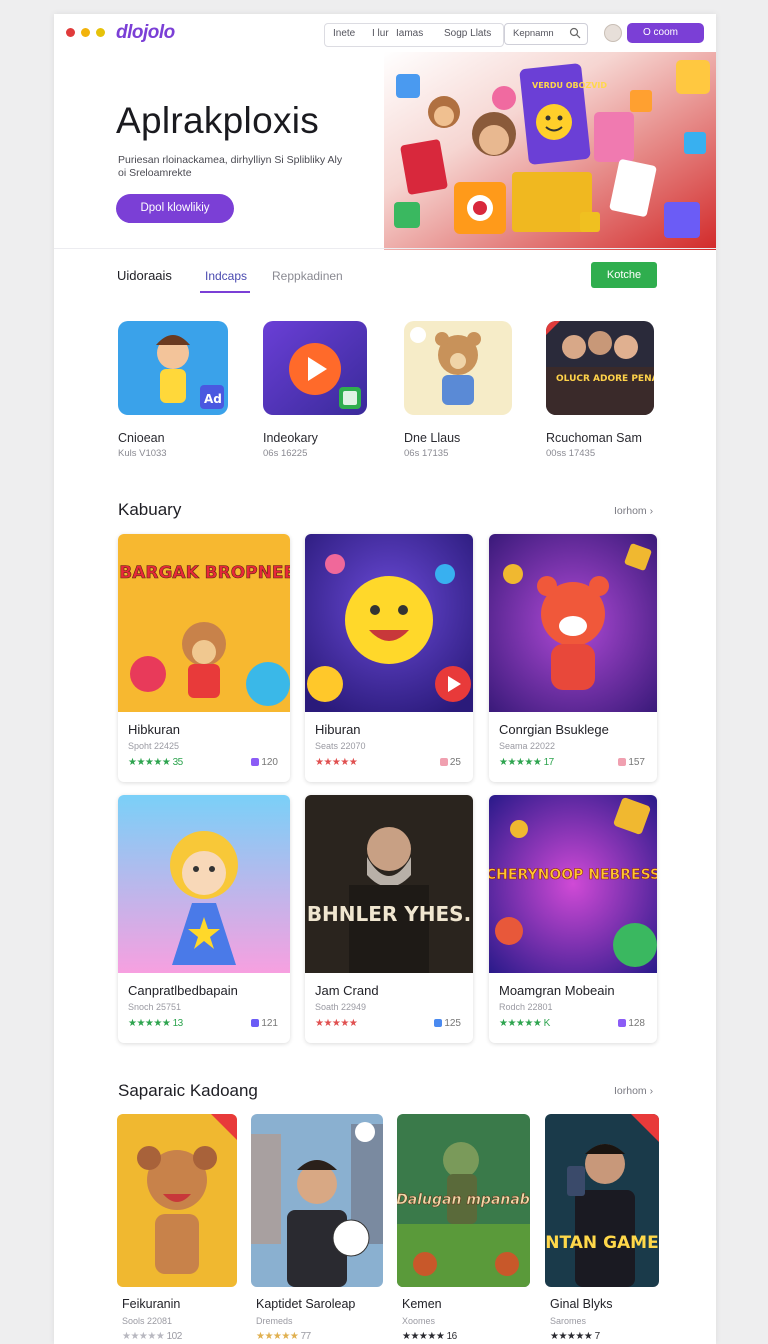 This screenshot has height=1344, width=768. I want to click on featured-app-3: Dne Llaus 06s 17135, so click(464, 390).